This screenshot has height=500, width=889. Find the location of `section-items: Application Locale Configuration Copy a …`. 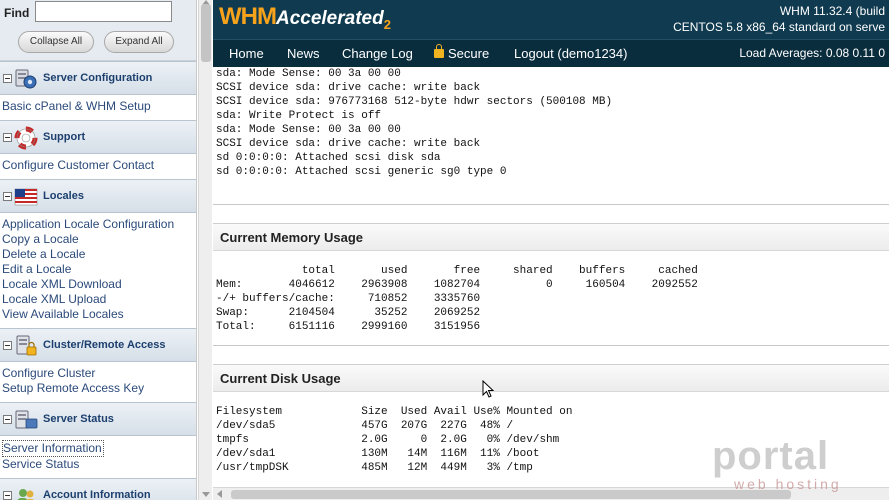

section-items: Application Locale Configuration Copy a … is located at coordinates (98, 270).